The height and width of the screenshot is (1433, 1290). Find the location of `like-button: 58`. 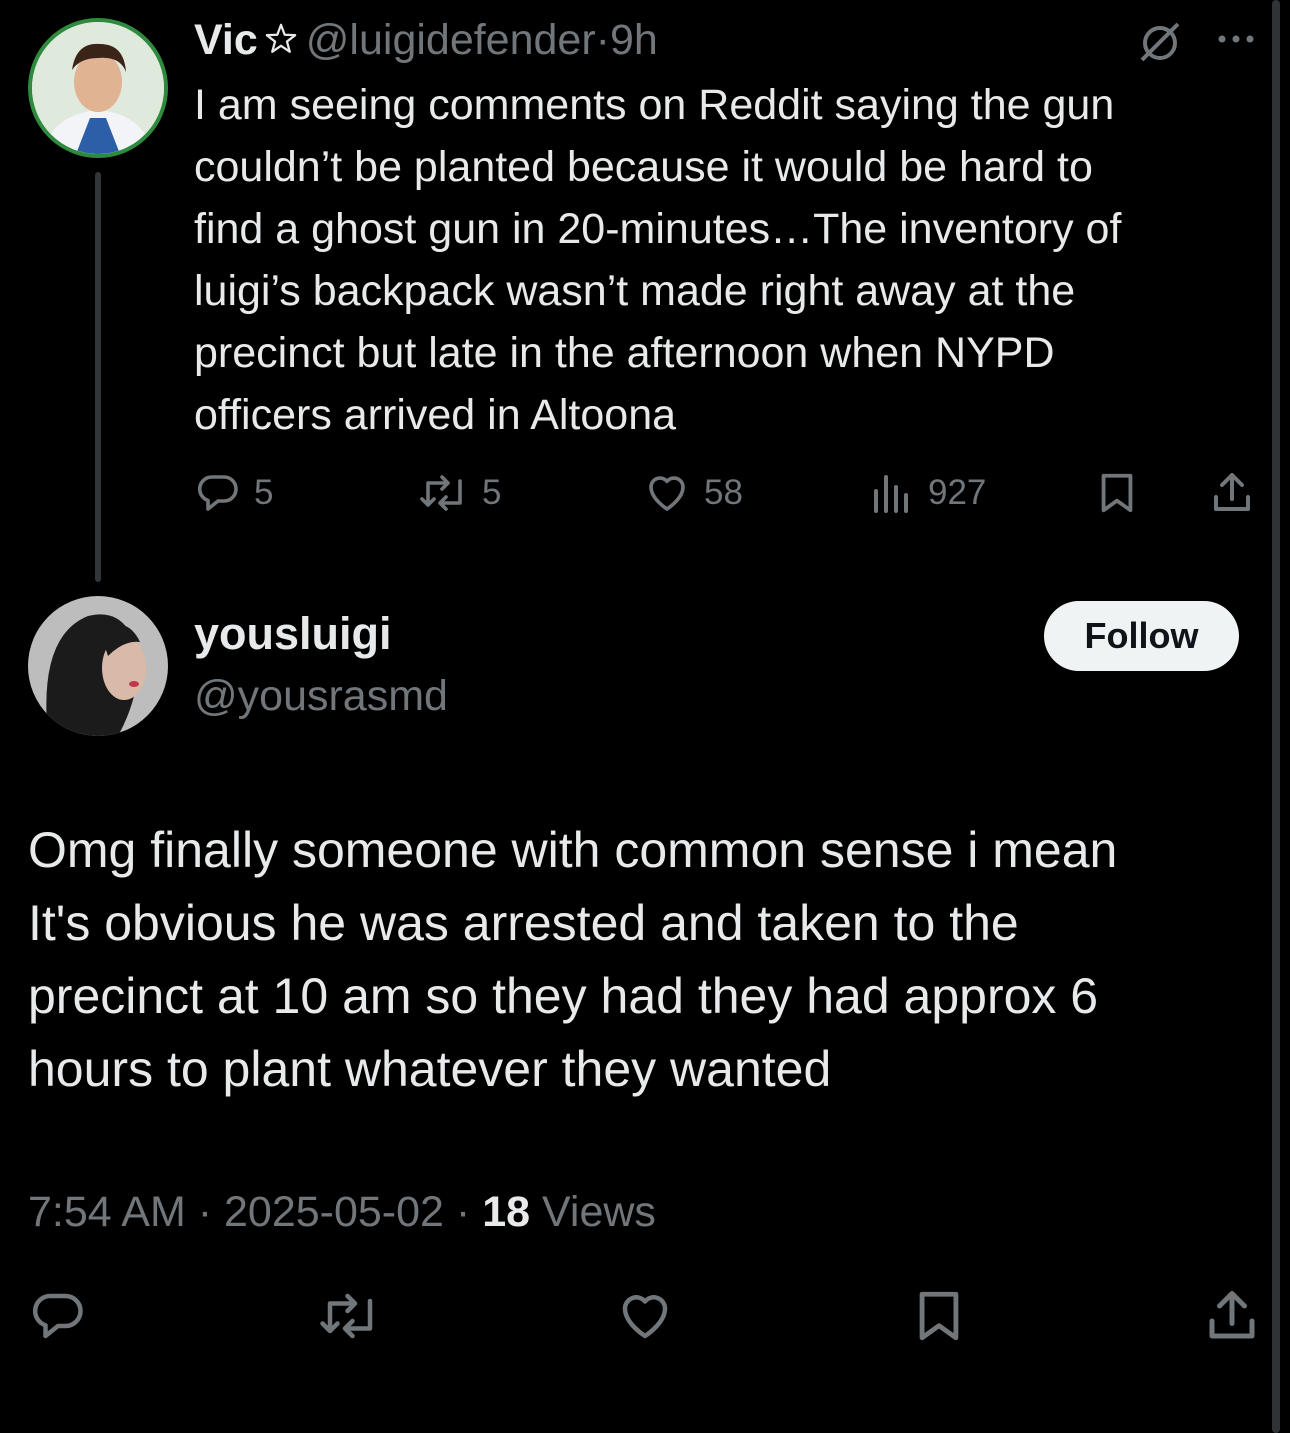

like-button: 58 is located at coordinates (692, 493).